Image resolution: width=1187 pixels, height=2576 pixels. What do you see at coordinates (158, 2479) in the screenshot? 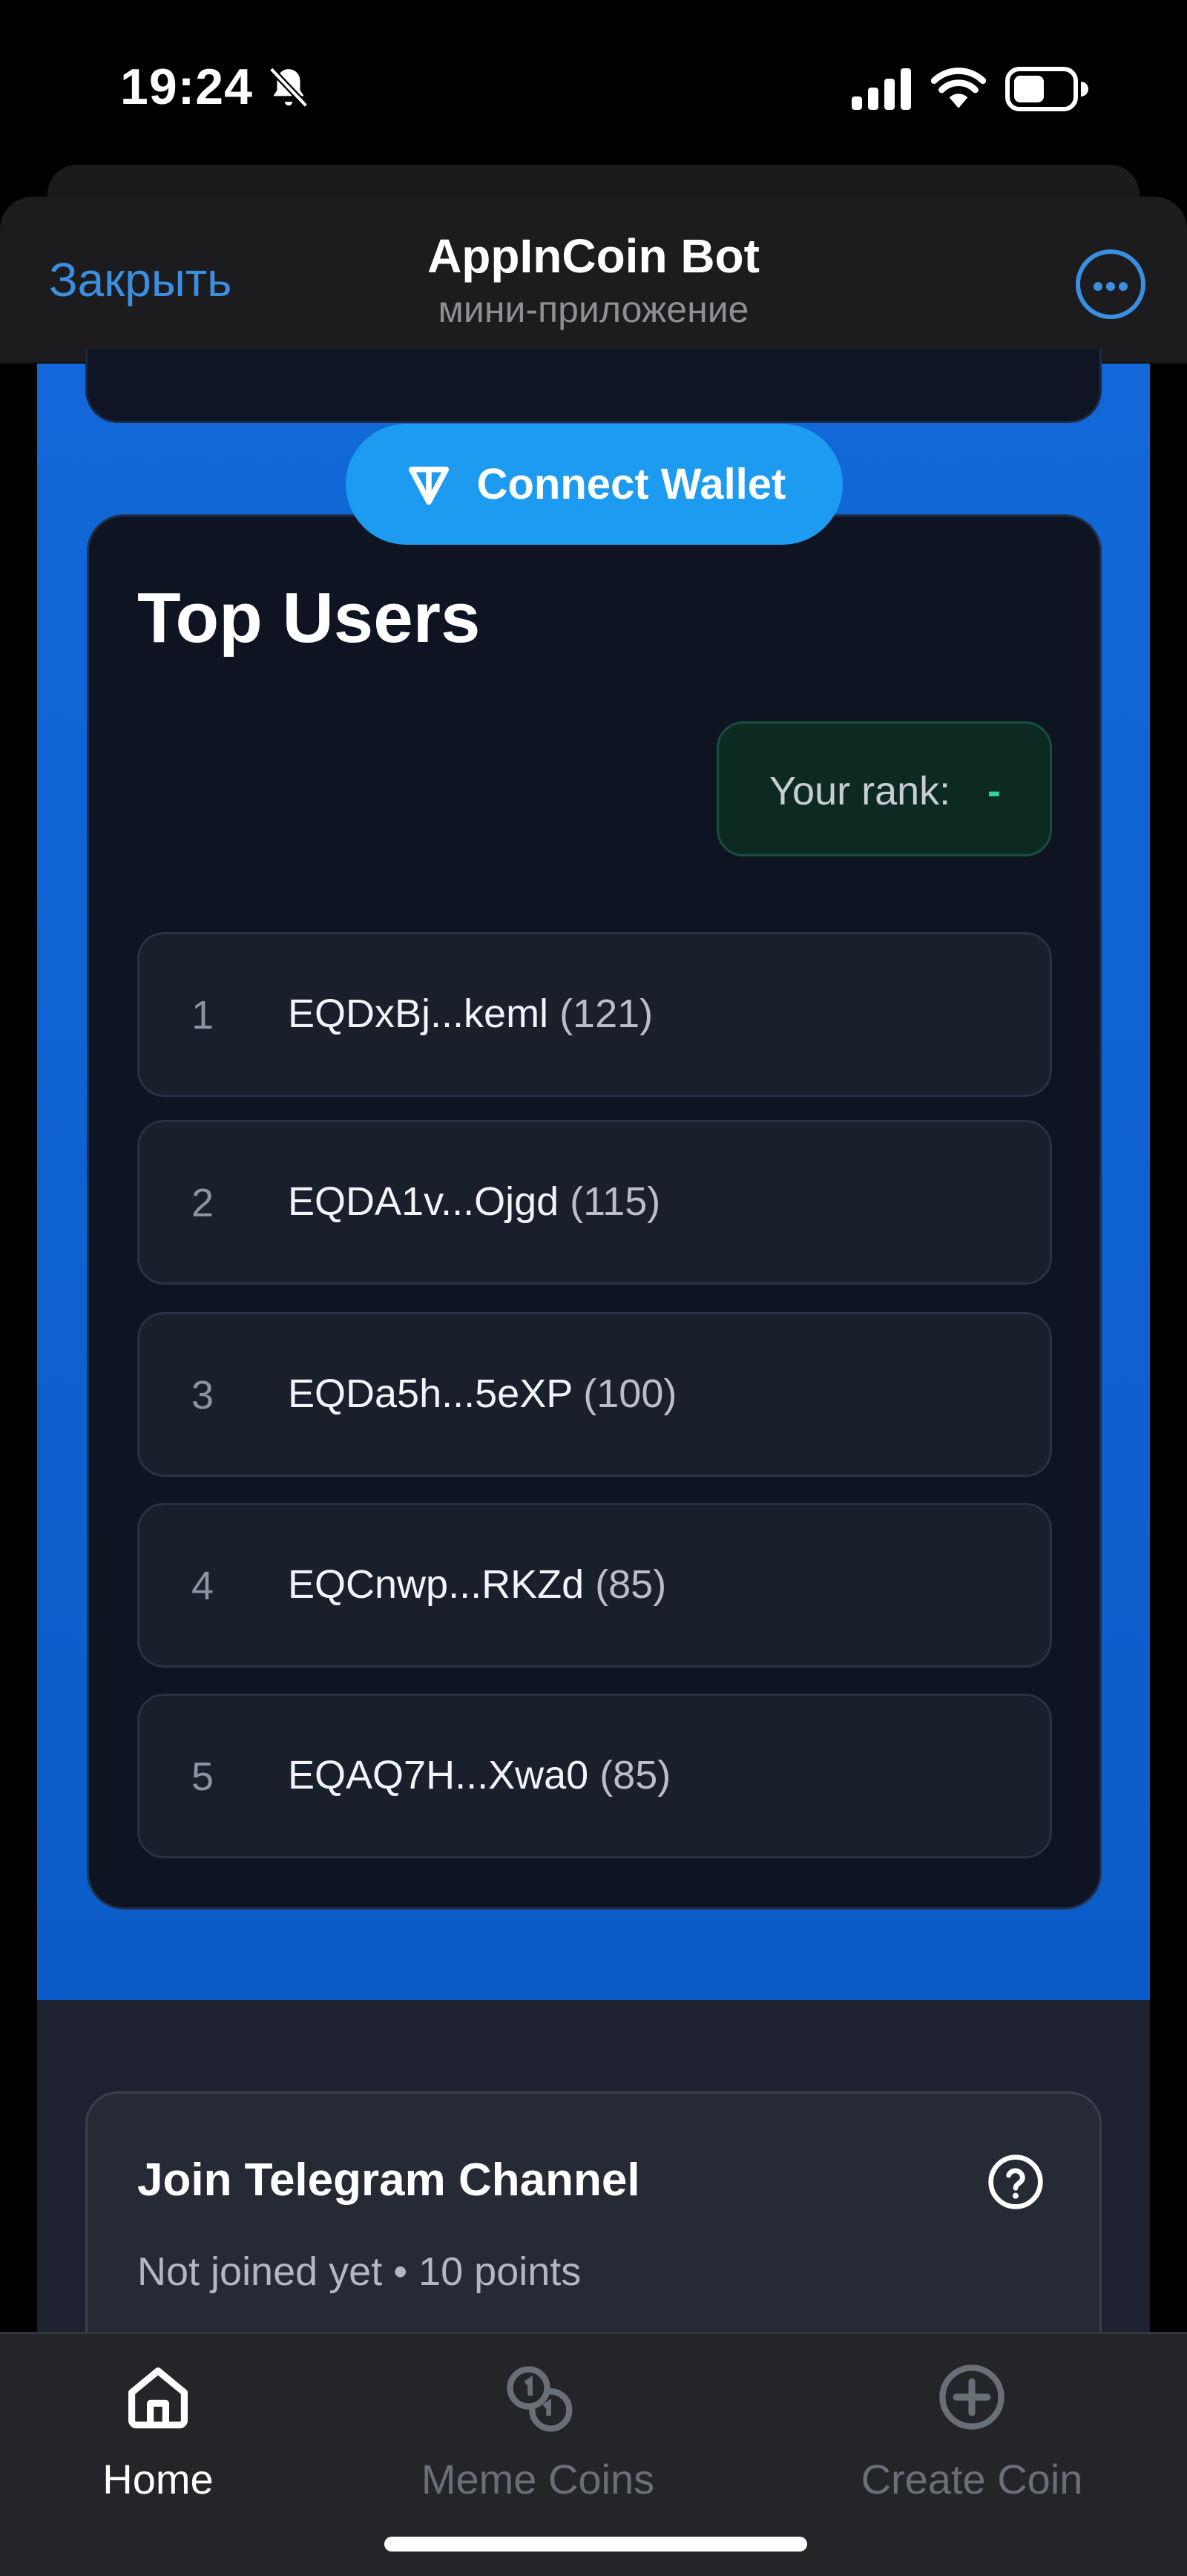
I see `tab-label: Home` at bounding box center [158, 2479].